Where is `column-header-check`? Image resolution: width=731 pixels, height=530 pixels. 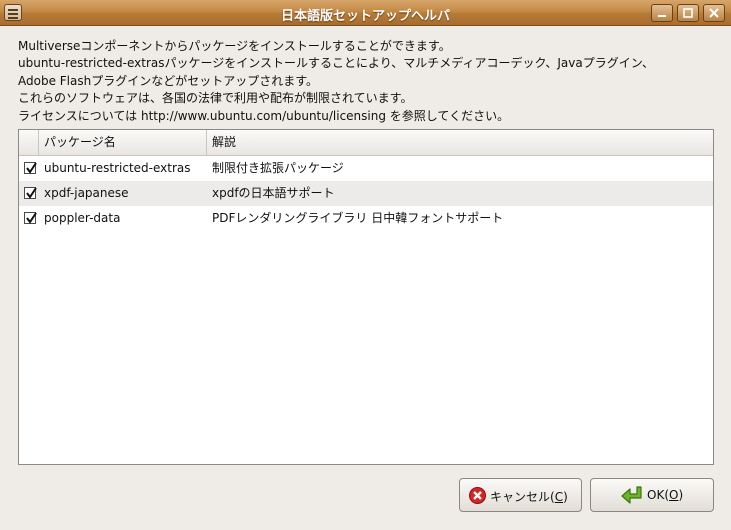
column-header-check is located at coordinates (29, 142).